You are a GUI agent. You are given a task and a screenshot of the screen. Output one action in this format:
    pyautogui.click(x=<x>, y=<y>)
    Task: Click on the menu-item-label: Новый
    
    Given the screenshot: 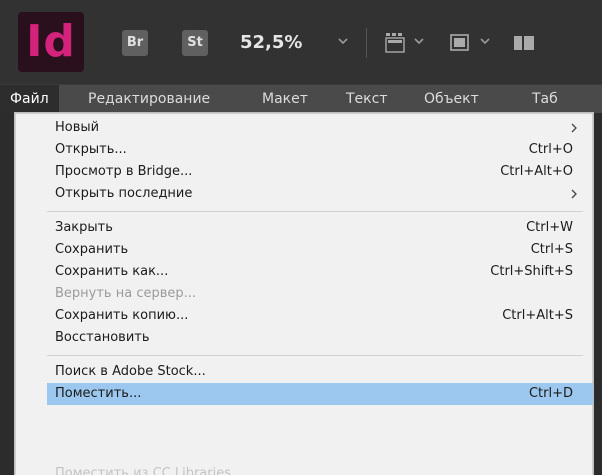 What is the action you would take?
    pyautogui.click(x=77, y=127)
    